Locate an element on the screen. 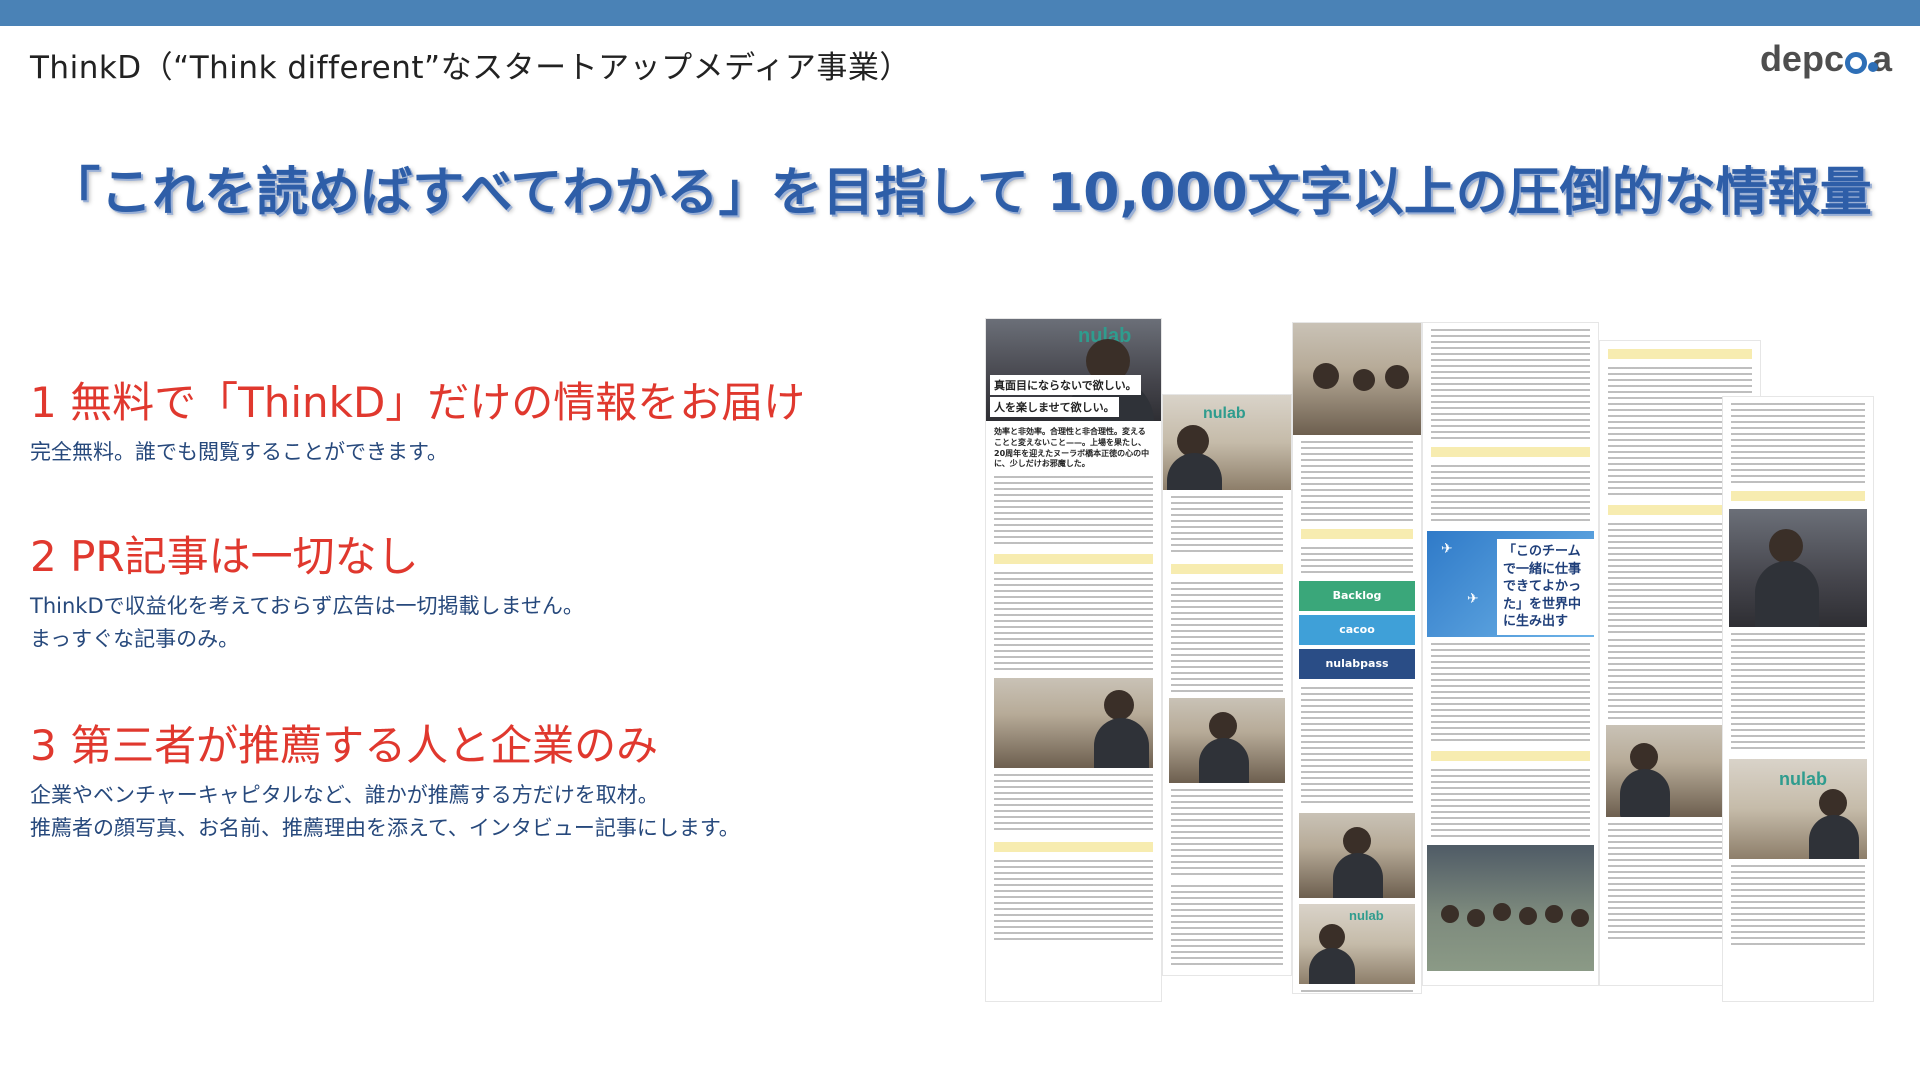  product-cards: Backlog cacoo nulabpass is located at coordinates (1357, 631).